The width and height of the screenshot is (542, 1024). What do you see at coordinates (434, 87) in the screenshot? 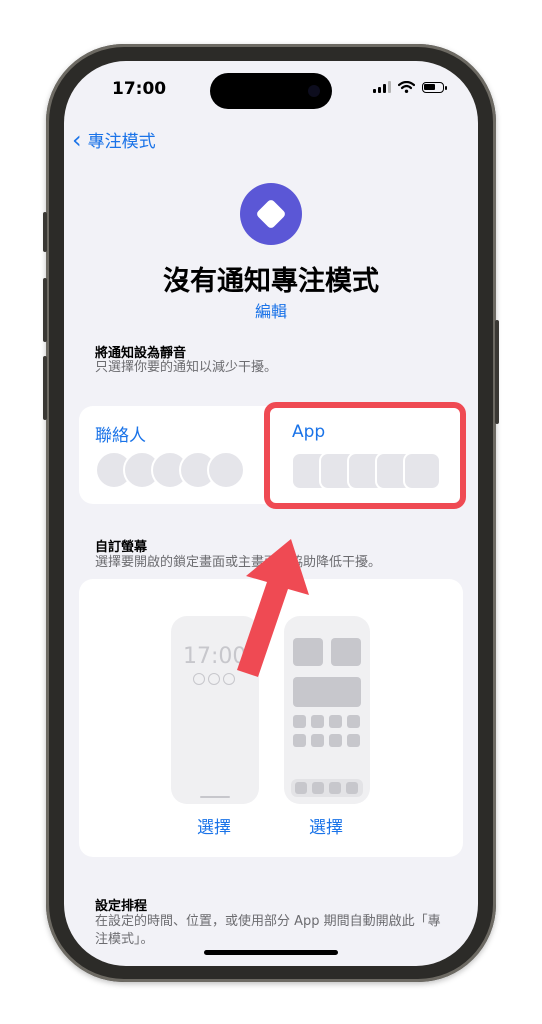
I see `battery-icon` at bounding box center [434, 87].